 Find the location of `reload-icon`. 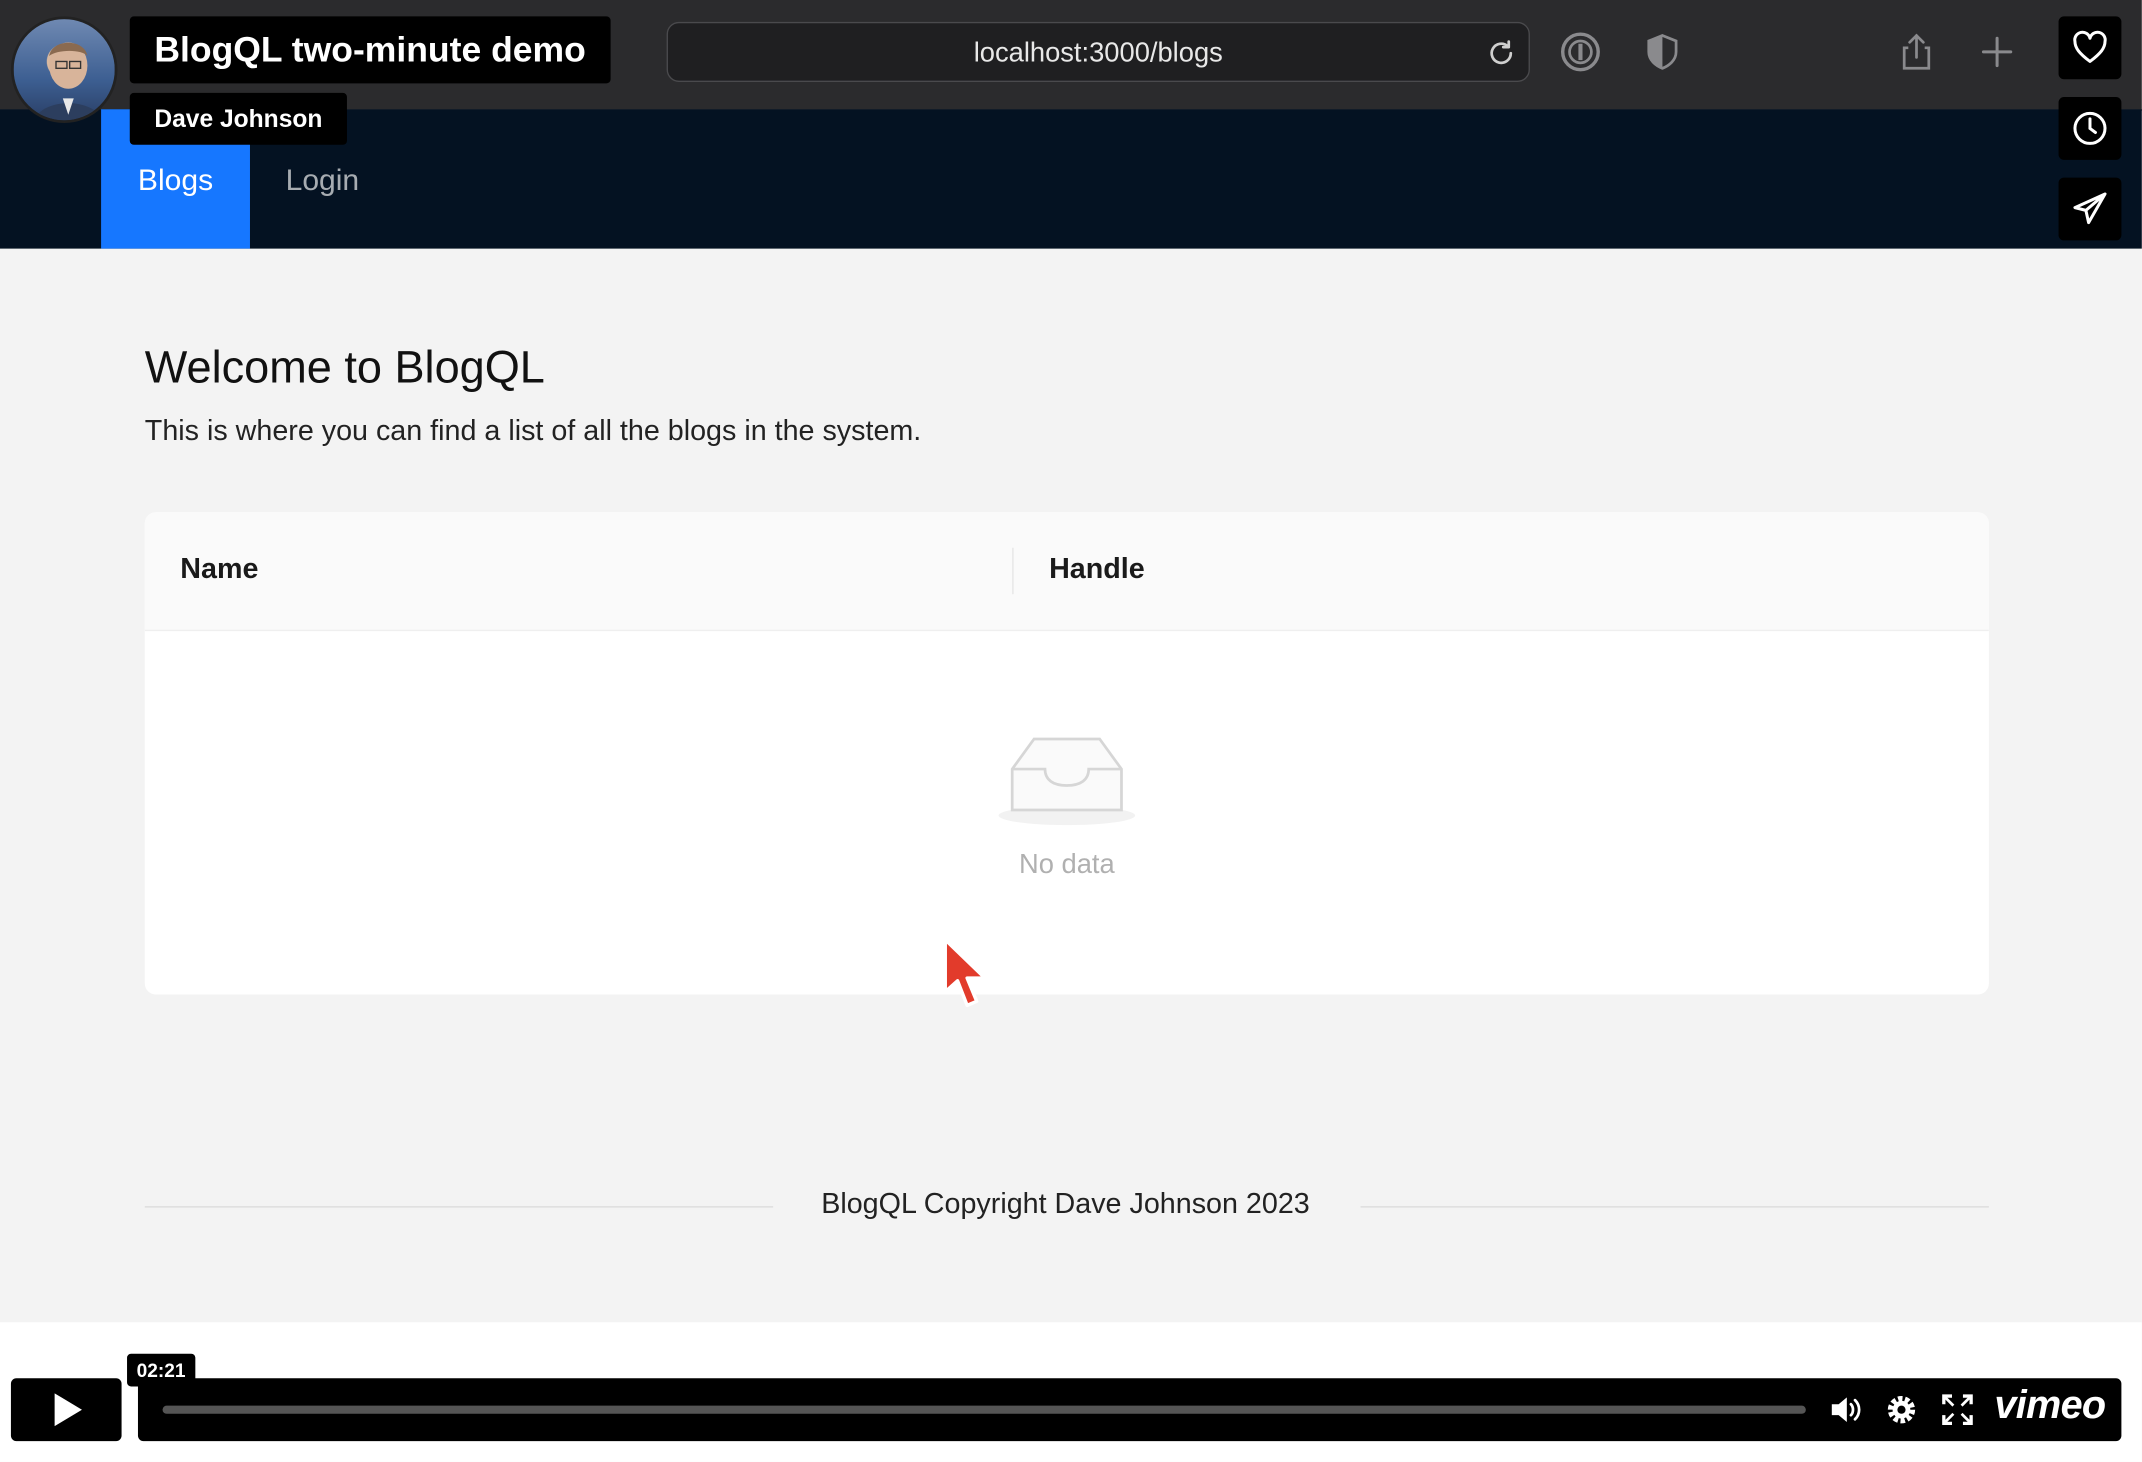

reload-icon is located at coordinates (1501, 53).